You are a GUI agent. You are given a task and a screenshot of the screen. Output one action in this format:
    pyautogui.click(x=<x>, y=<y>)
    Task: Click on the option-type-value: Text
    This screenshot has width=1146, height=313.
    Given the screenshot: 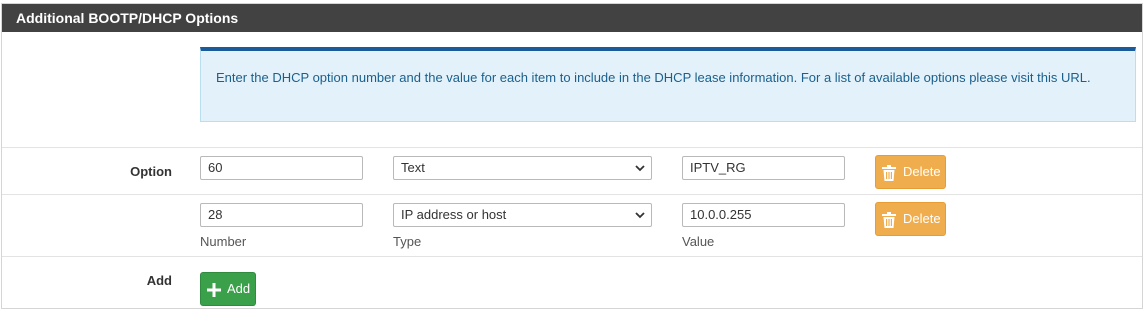 What is the action you would take?
    pyautogui.click(x=413, y=167)
    